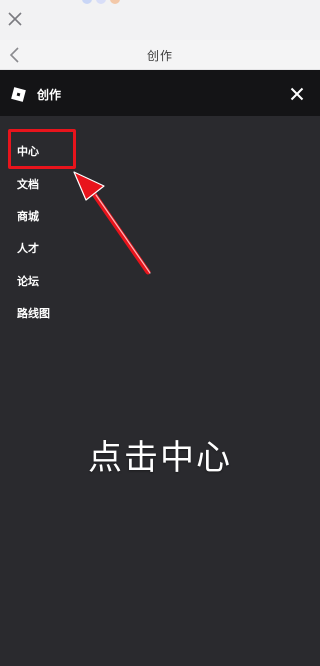 This screenshot has height=666, width=320. What do you see at coordinates (18, 94) in the screenshot?
I see `roblox-logo-icon` at bounding box center [18, 94].